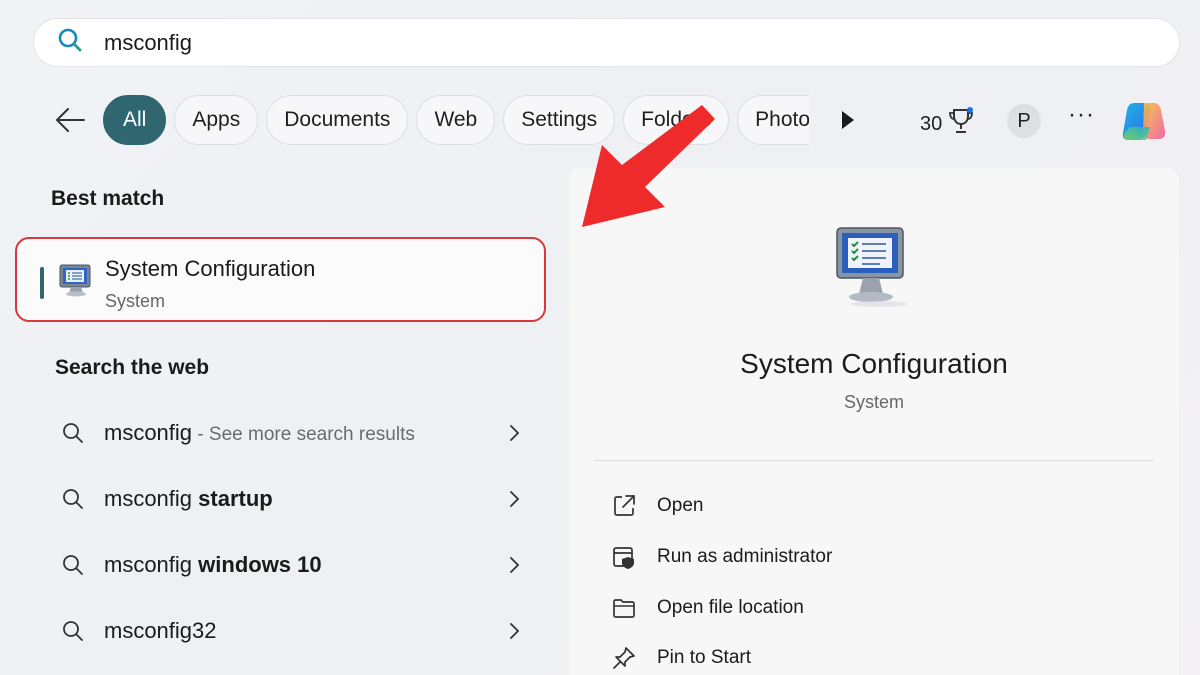 The width and height of the screenshot is (1200, 675). I want to click on pin-to-start-action: Pin to Start, so click(680, 657).